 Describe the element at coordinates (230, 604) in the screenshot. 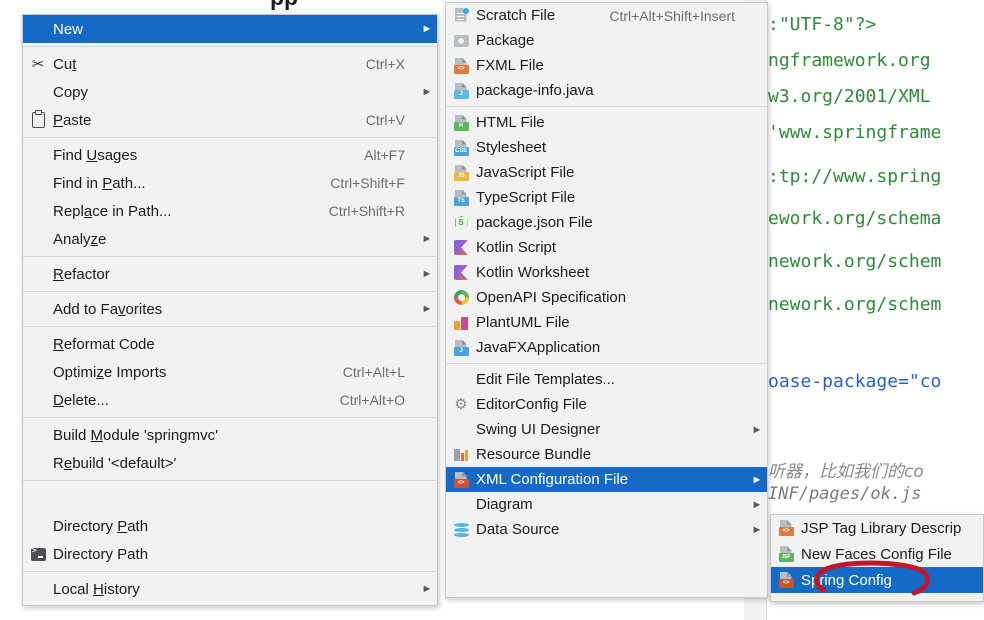

I see `menu-item-reload-from-disk: ↷ Local History` at that location.